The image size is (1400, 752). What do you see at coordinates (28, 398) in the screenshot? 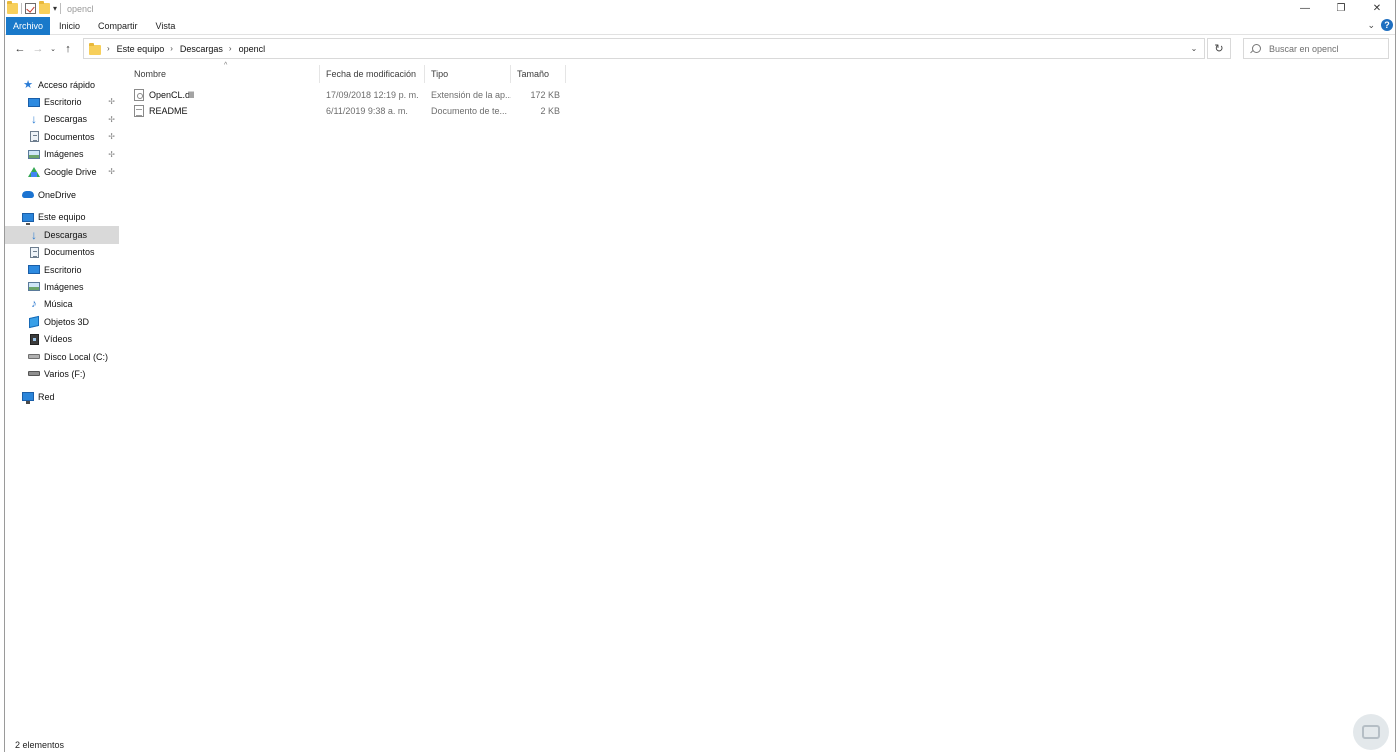
I see `network-icon` at bounding box center [28, 398].